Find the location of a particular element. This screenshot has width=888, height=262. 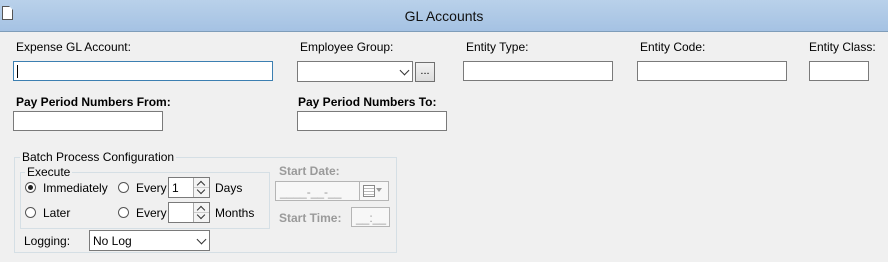

immediately-label: Immediately is located at coordinates (75, 188).